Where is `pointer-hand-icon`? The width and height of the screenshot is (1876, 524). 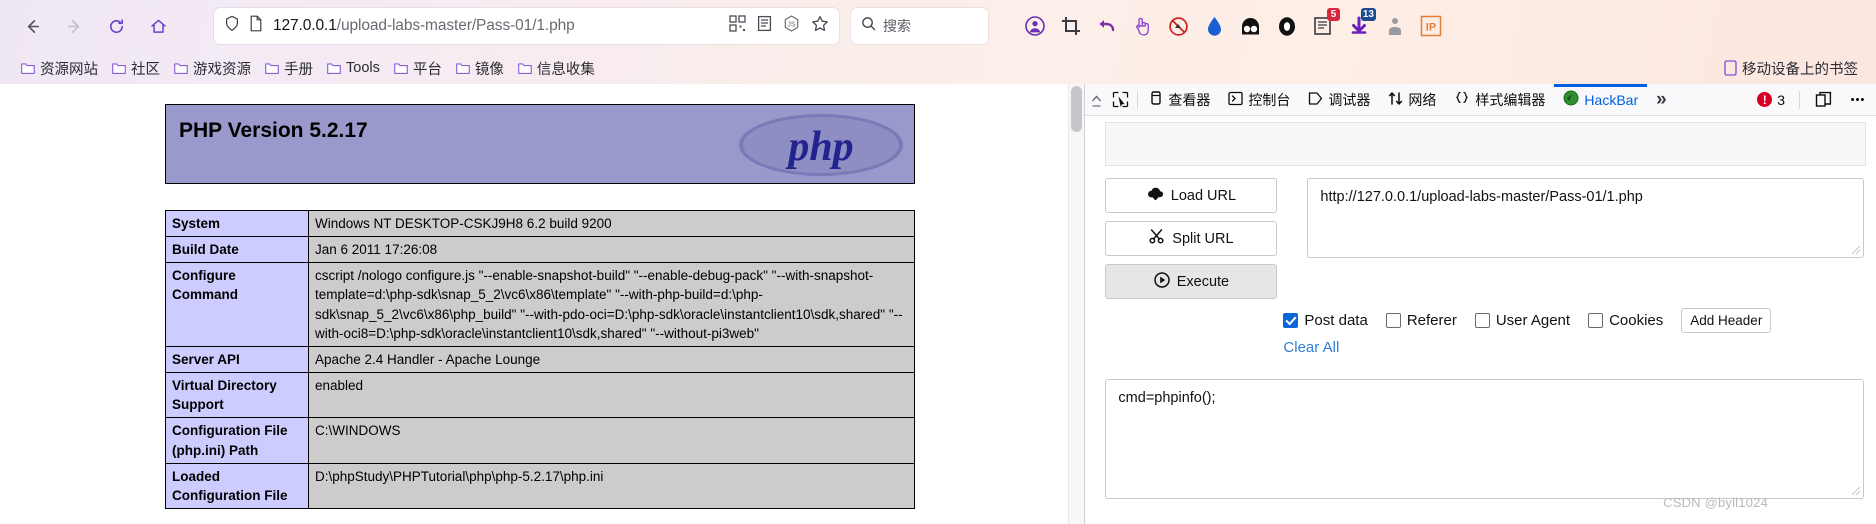 pointer-hand-icon is located at coordinates (1142, 26).